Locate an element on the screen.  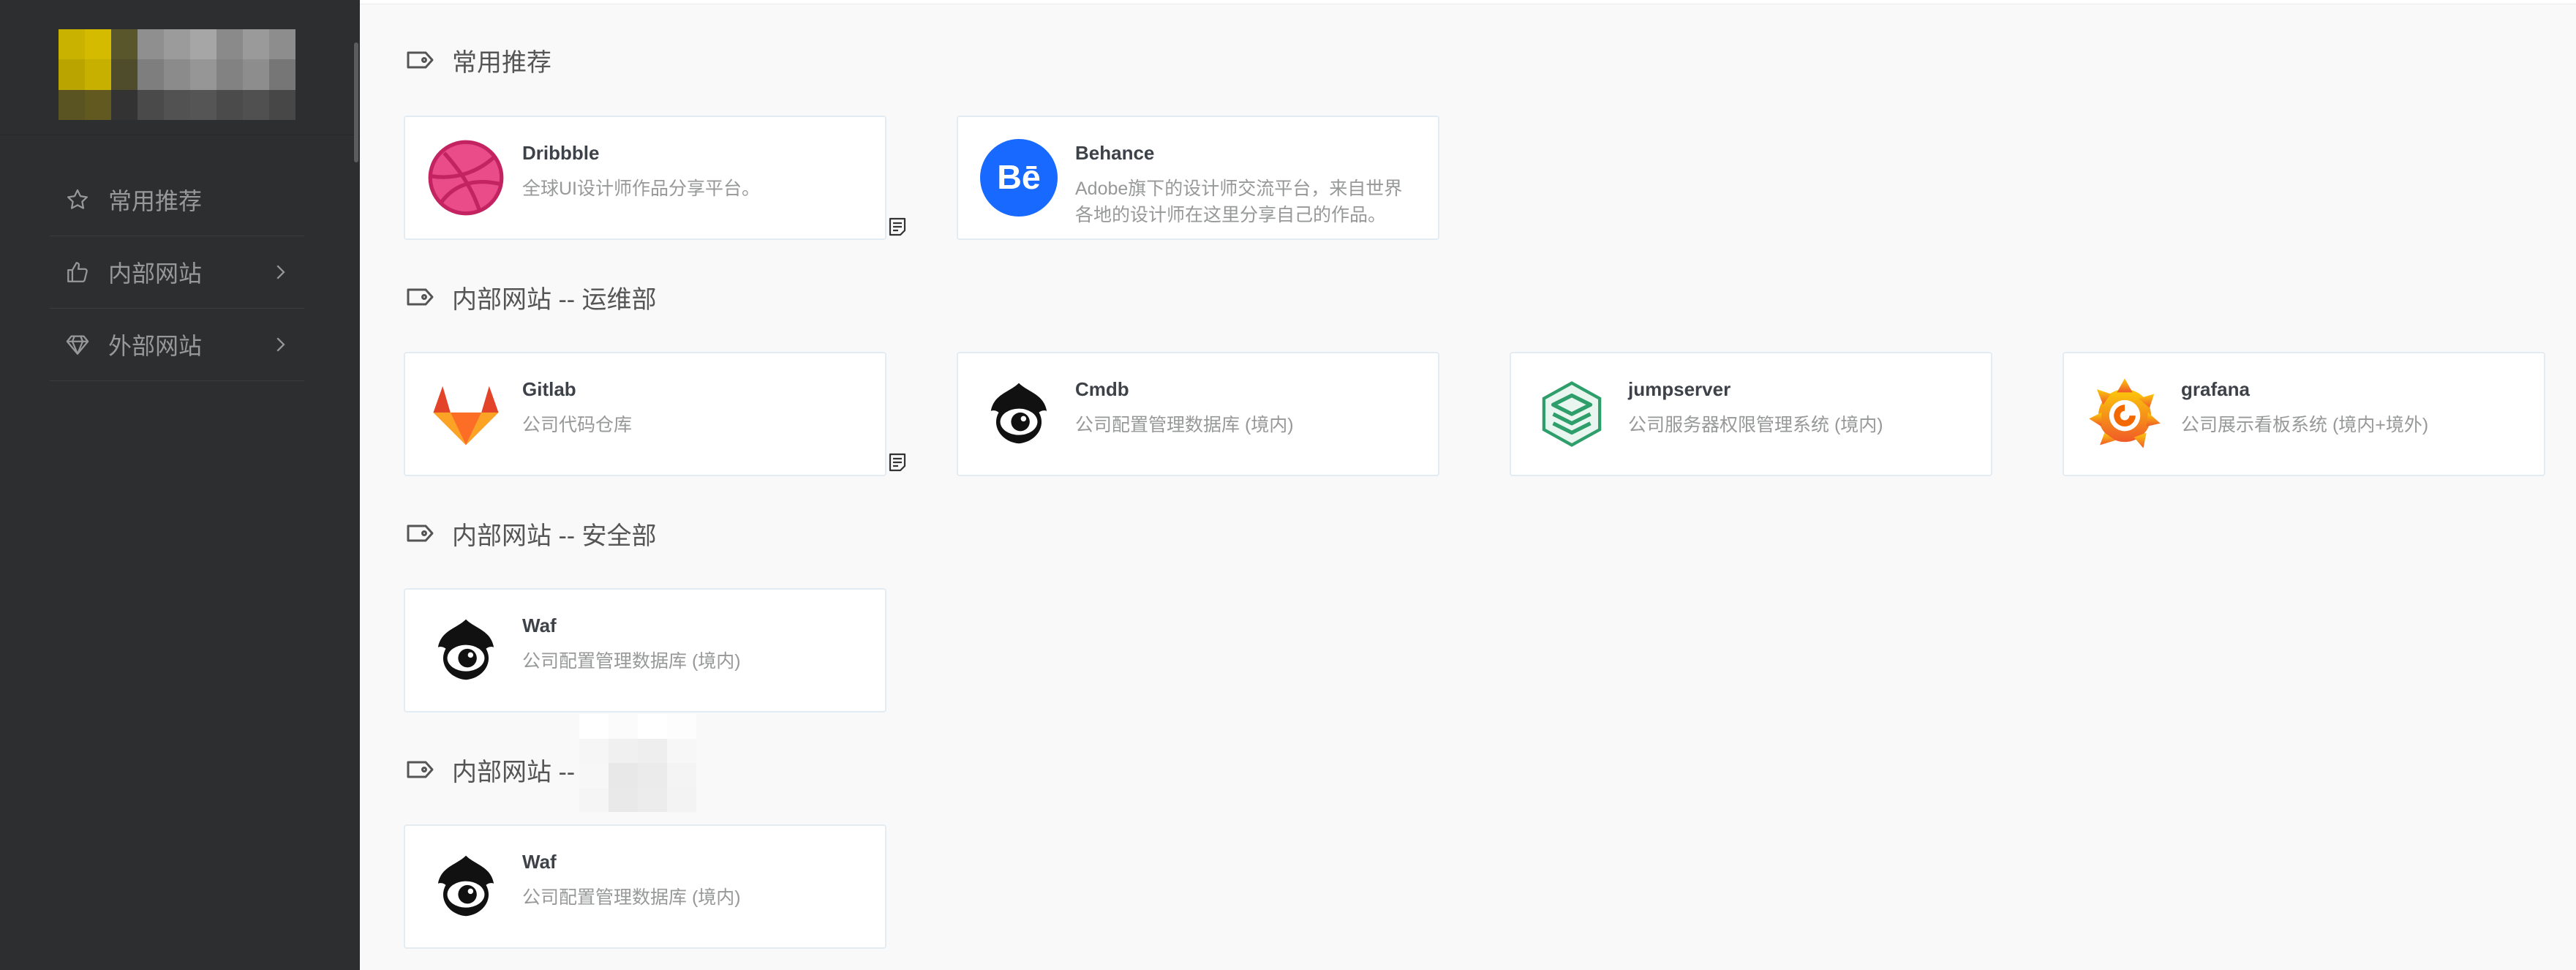
svg-text: Bē is located at coordinates (1019, 177).